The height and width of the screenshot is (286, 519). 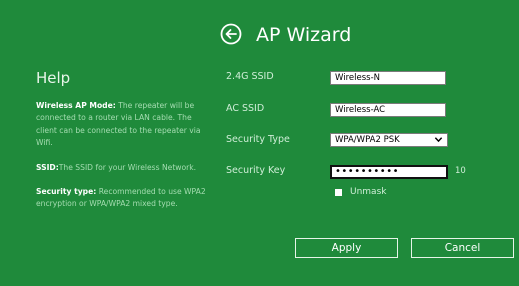 What do you see at coordinates (368, 192) in the screenshot?
I see `unmask-label: Unmask` at bounding box center [368, 192].